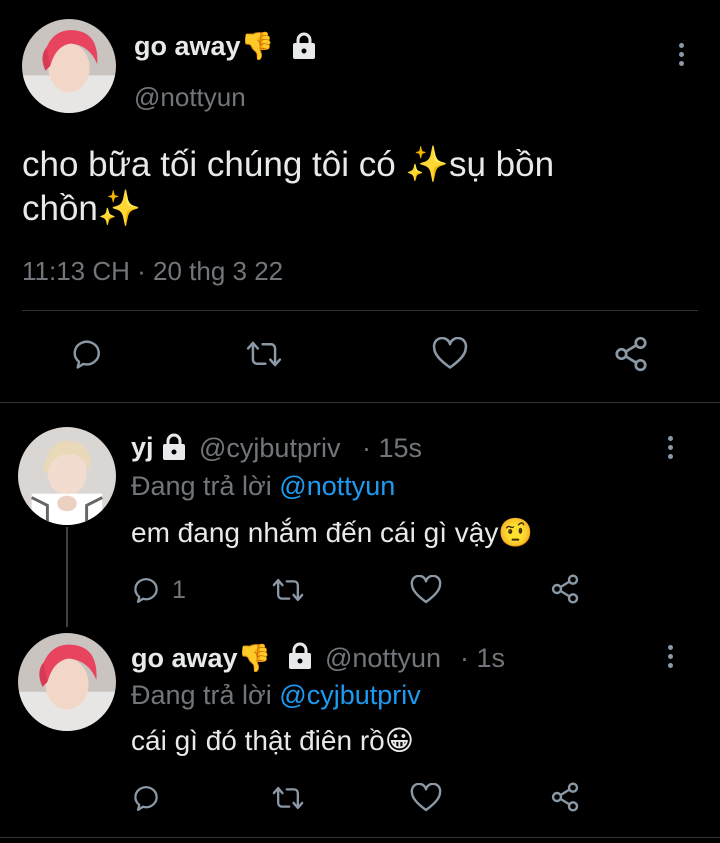  I want to click on reply-1-handle: @cyjbutpriv, so click(269, 448).